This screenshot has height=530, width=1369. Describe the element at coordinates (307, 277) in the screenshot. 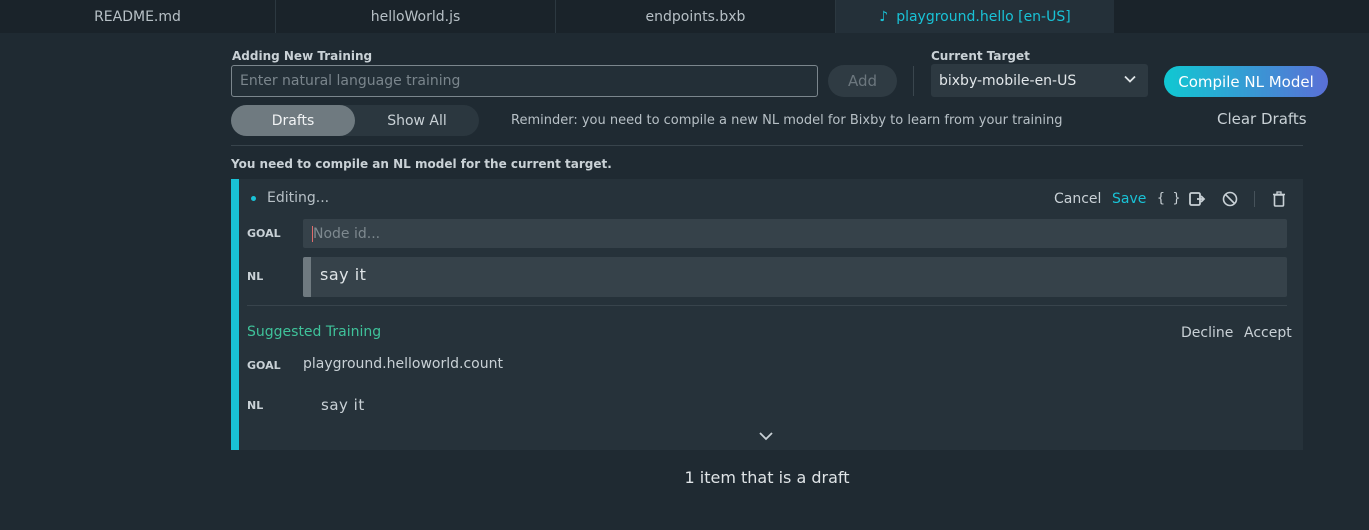

I see `nl-field-marker` at that location.